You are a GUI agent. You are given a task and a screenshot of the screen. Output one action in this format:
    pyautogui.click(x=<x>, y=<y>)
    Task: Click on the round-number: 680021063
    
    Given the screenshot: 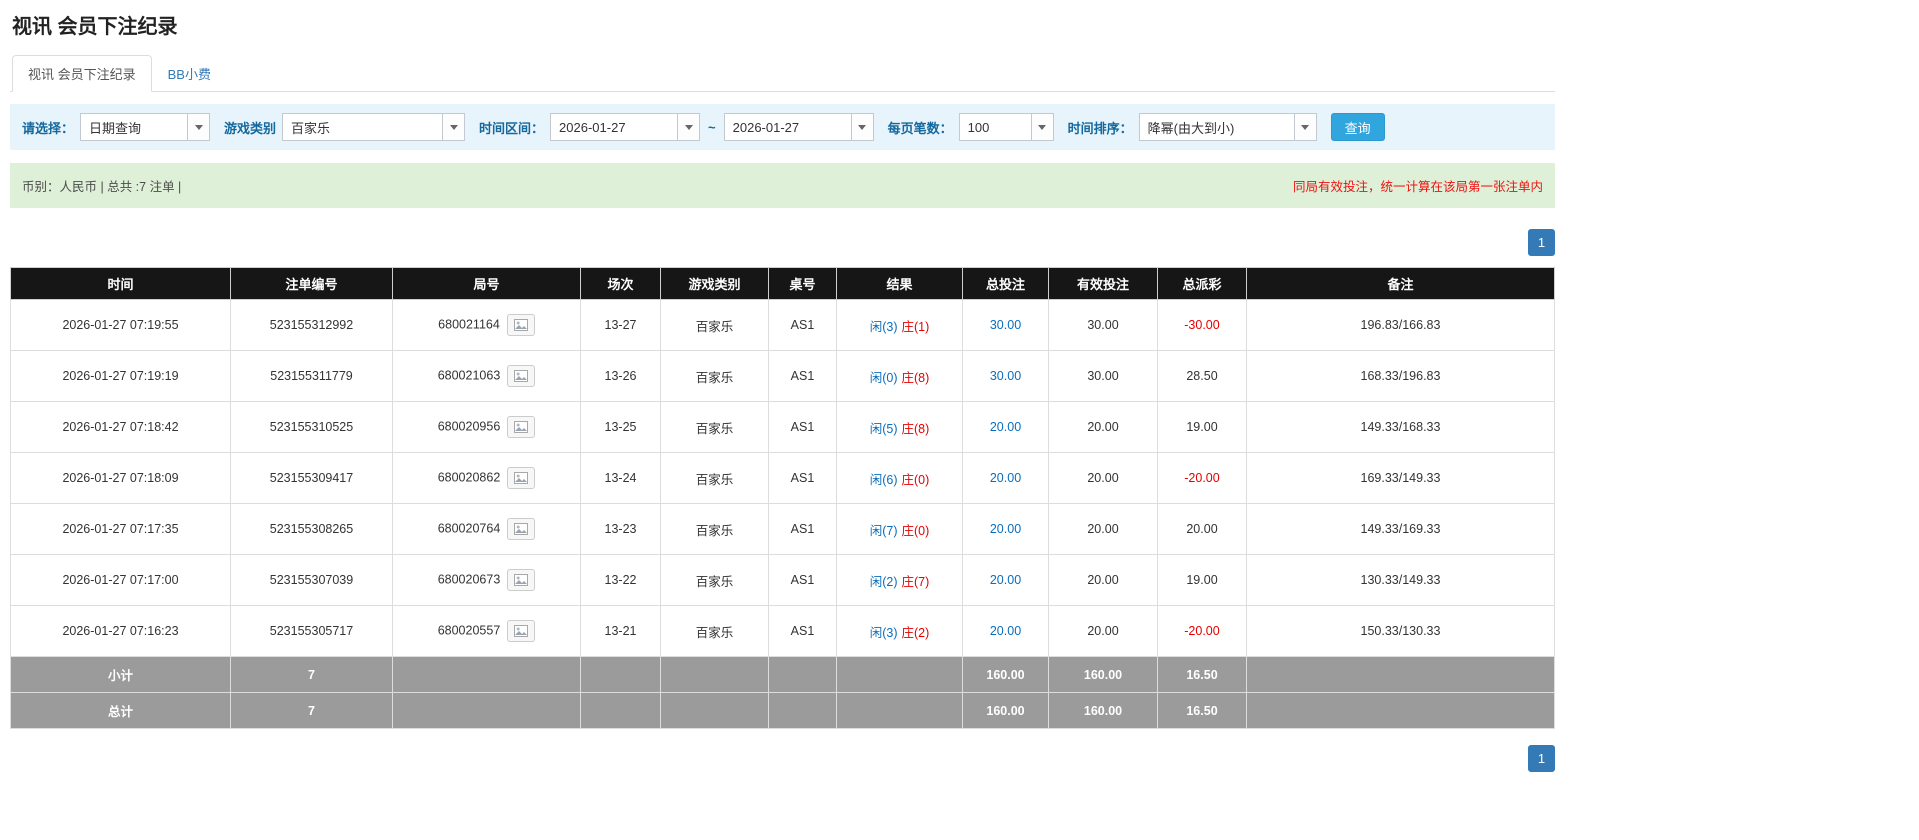 What is the action you would take?
    pyautogui.click(x=469, y=375)
    